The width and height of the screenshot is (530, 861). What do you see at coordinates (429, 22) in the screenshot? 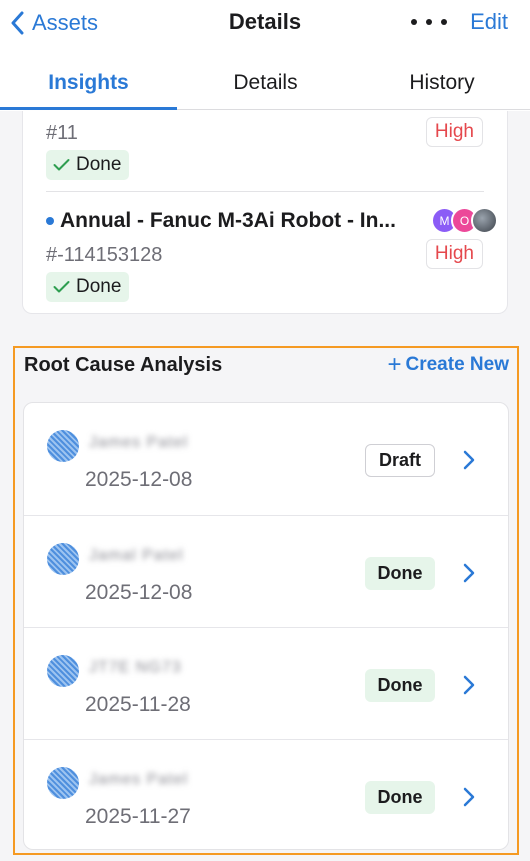
I see `ellipsis-icon` at bounding box center [429, 22].